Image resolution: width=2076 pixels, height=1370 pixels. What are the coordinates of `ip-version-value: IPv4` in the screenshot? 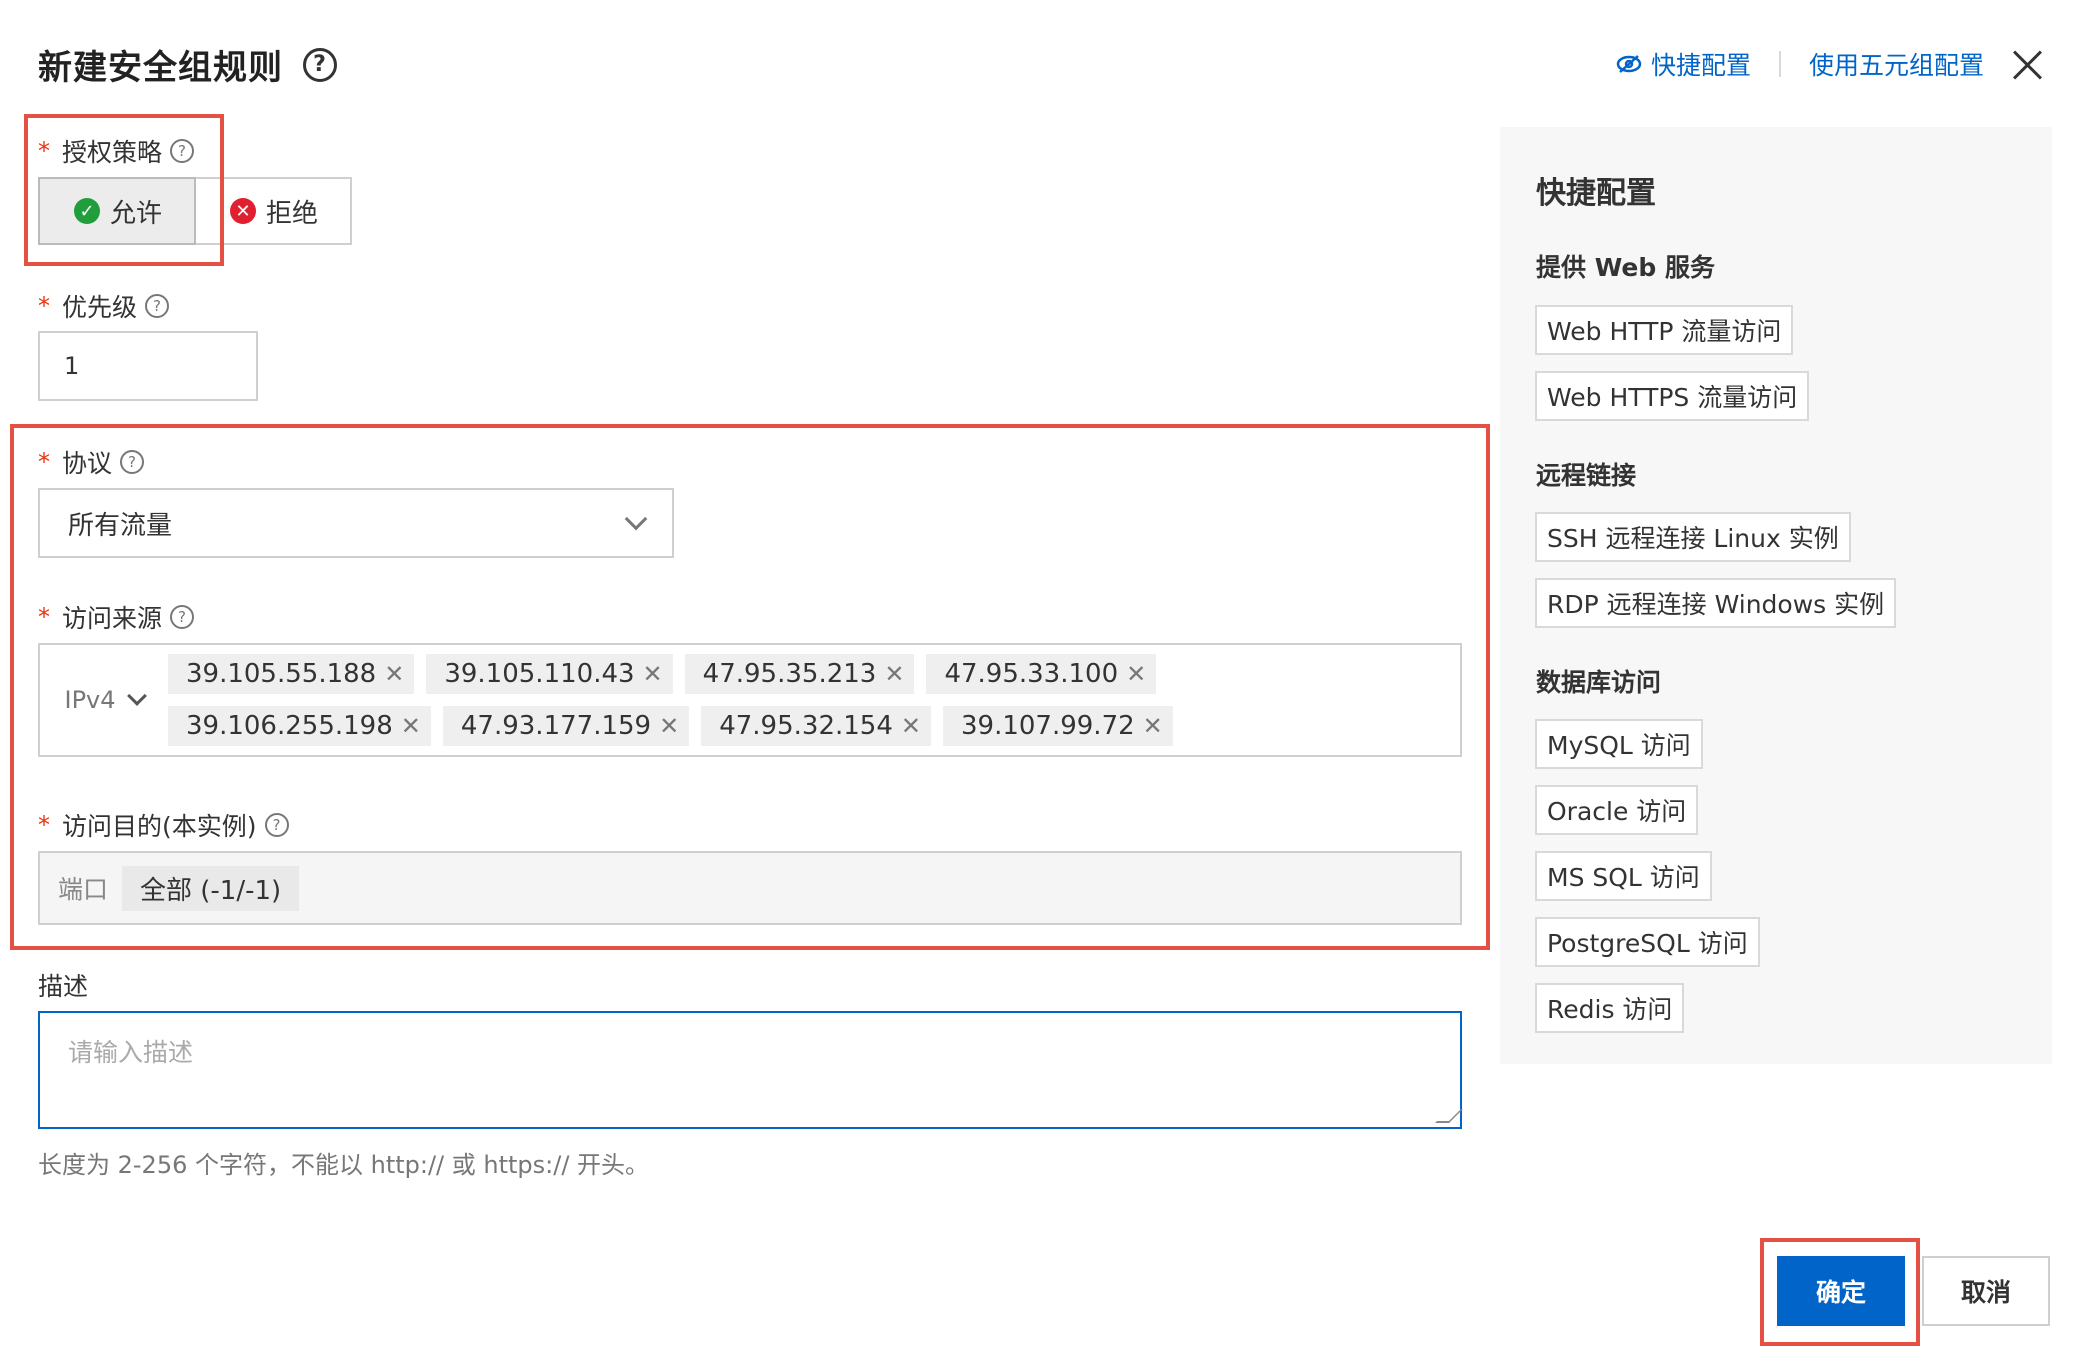 It's located at (90, 700).